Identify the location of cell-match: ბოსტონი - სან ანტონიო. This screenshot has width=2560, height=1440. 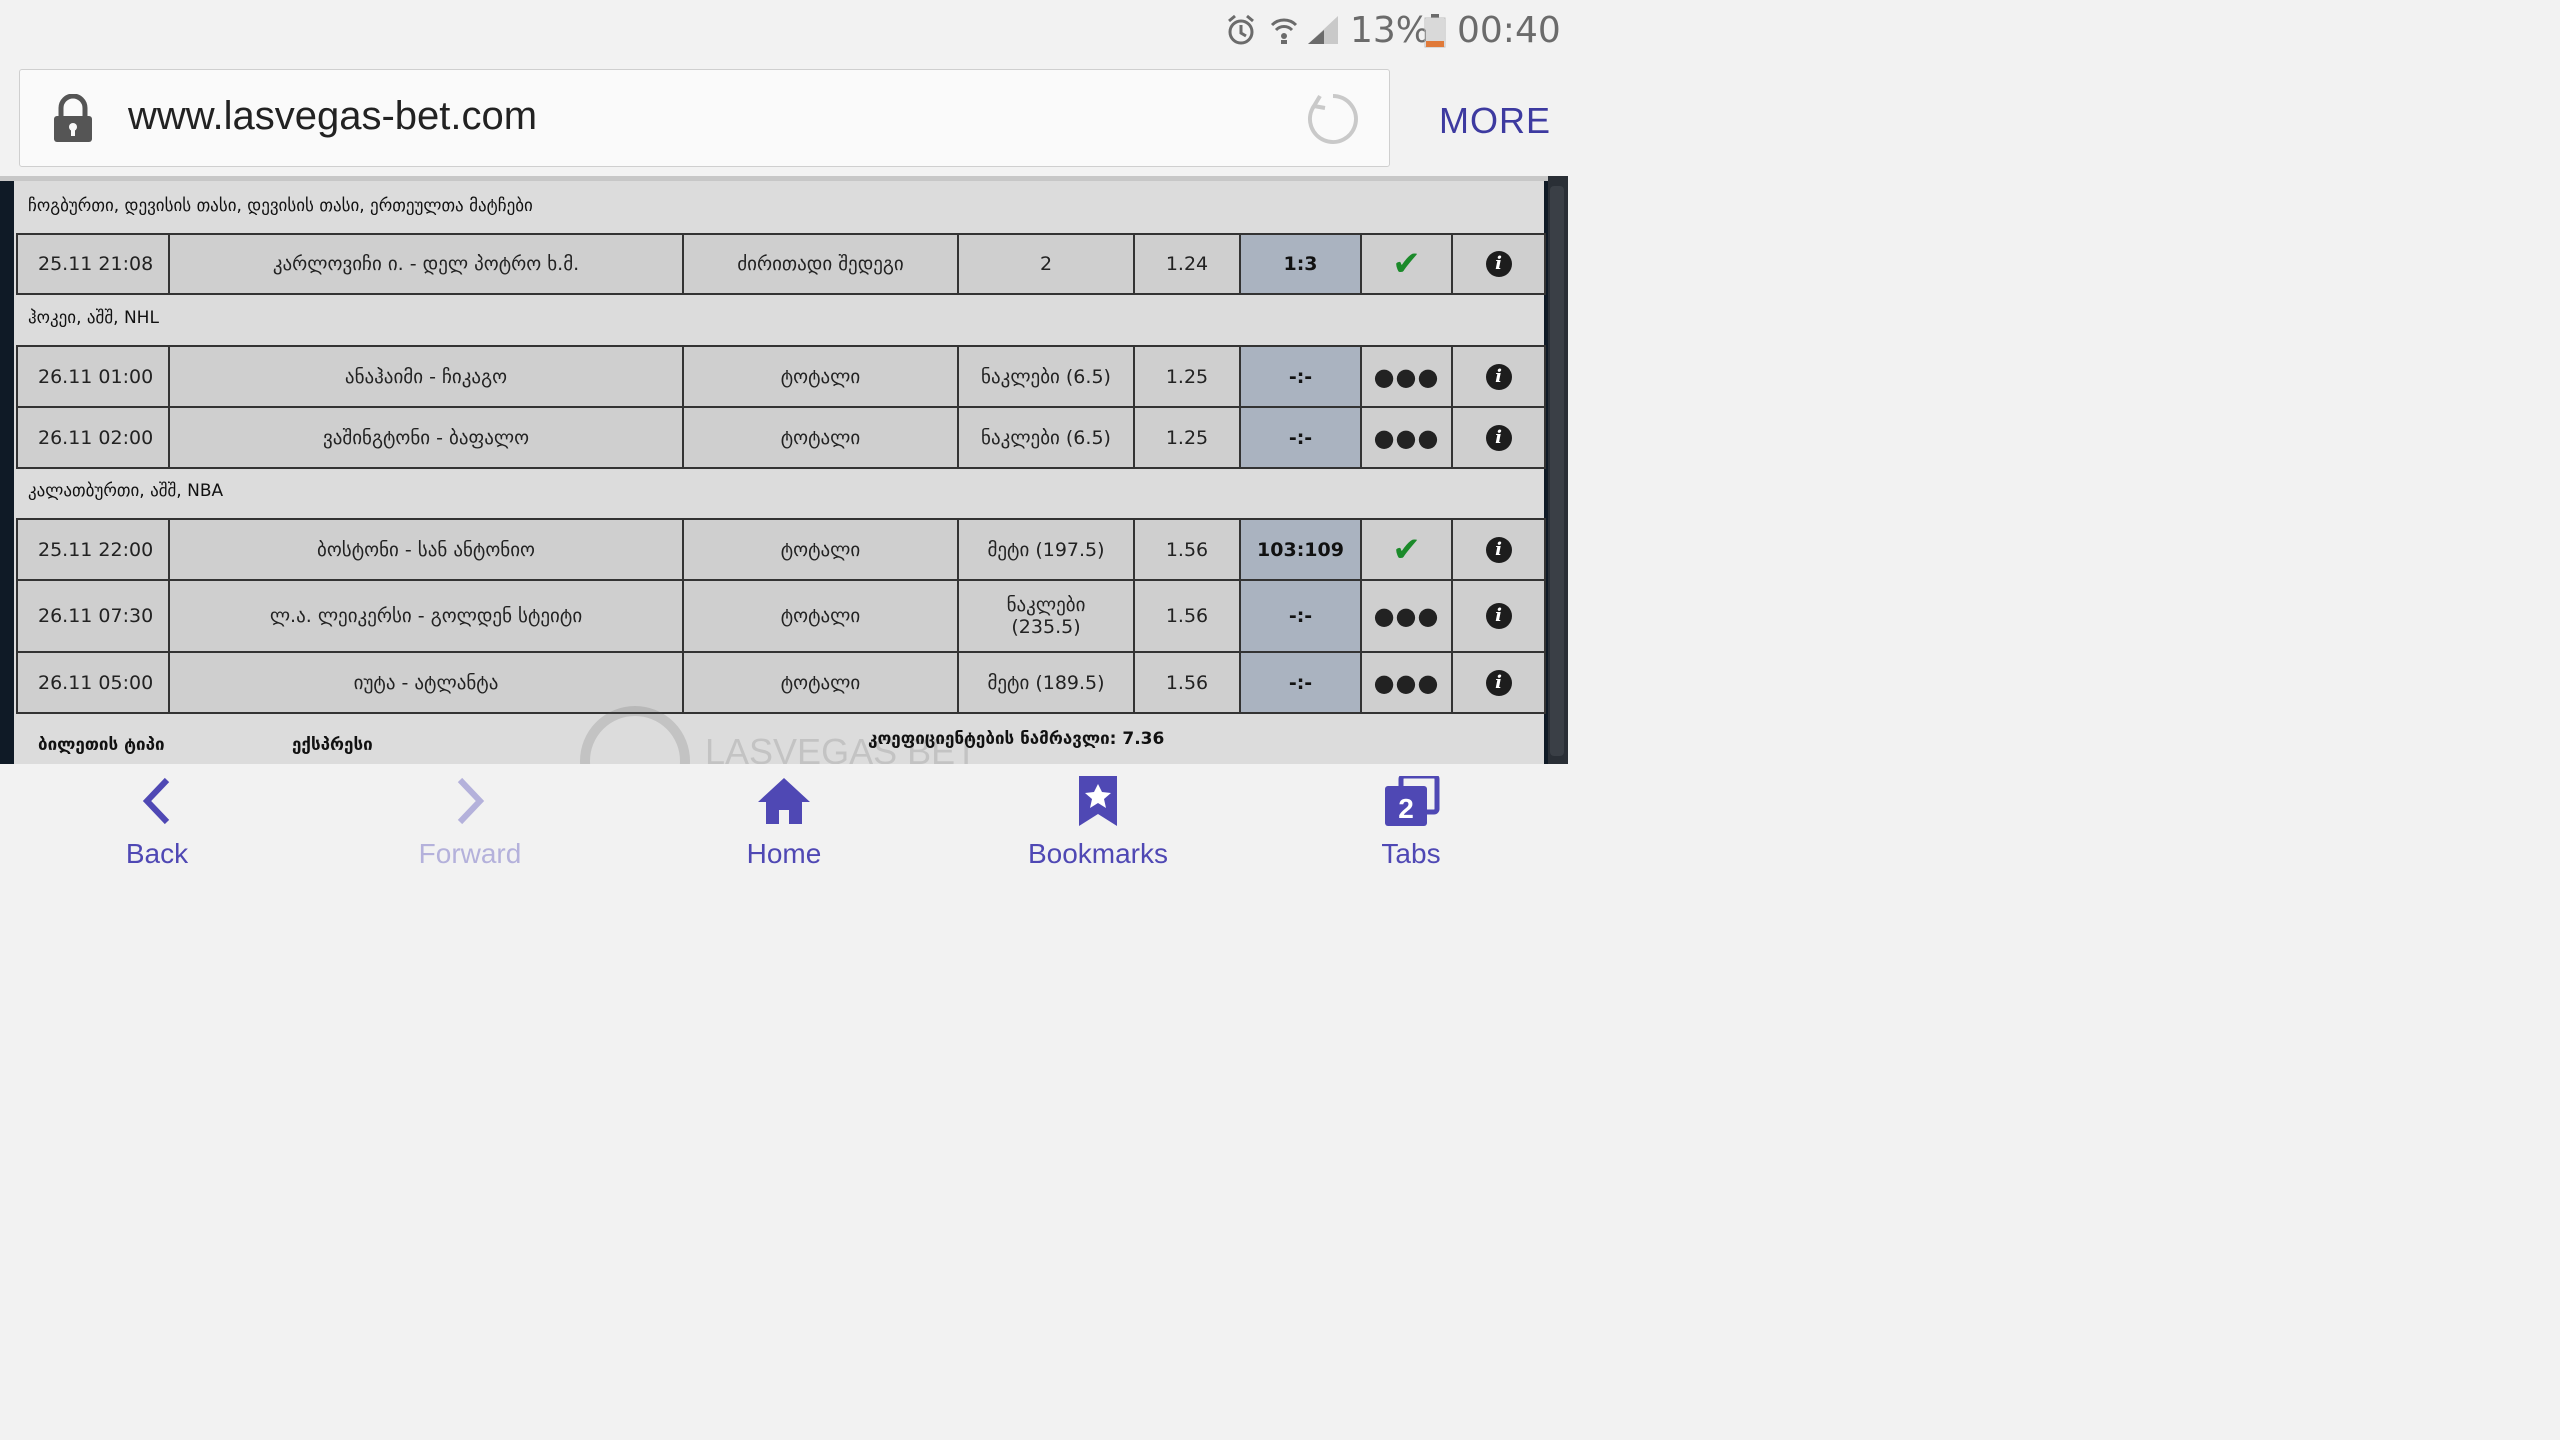
(426, 549).